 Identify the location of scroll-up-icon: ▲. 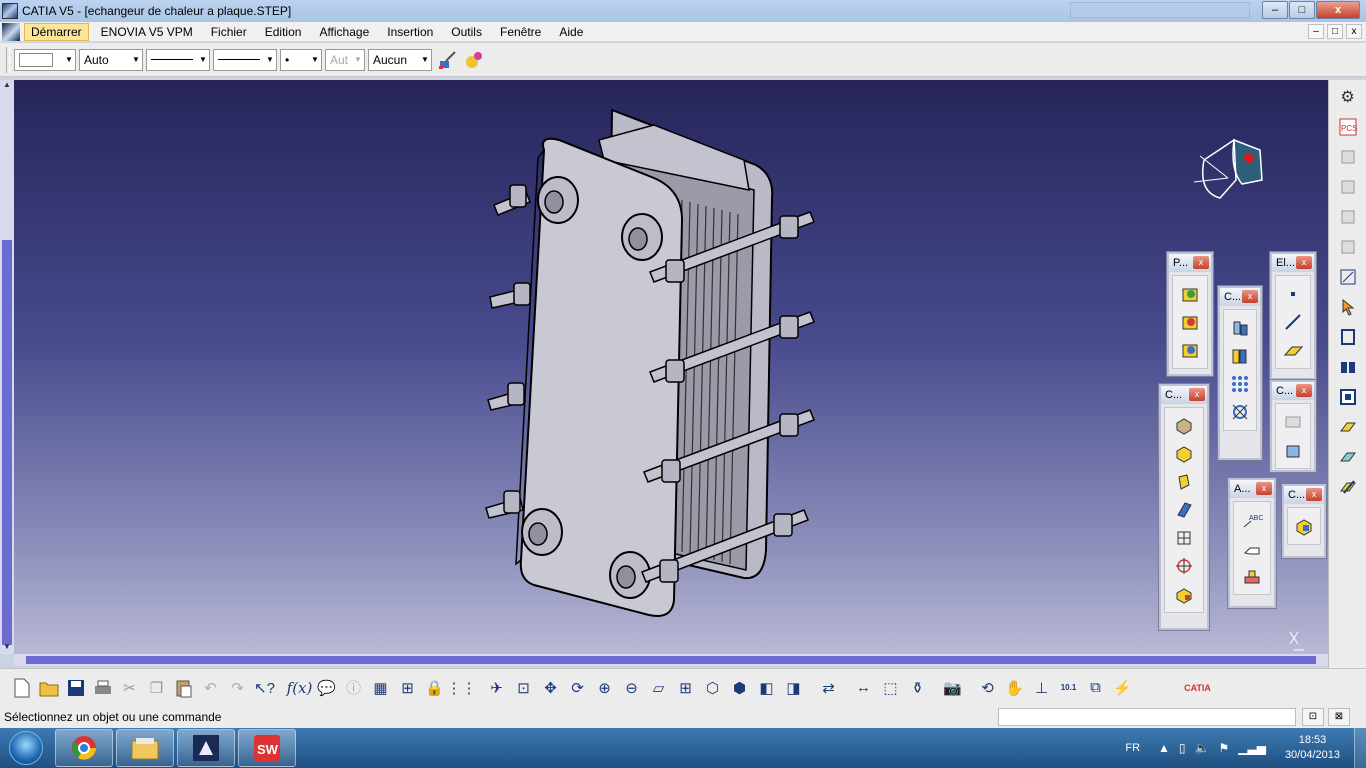
(7, 86).